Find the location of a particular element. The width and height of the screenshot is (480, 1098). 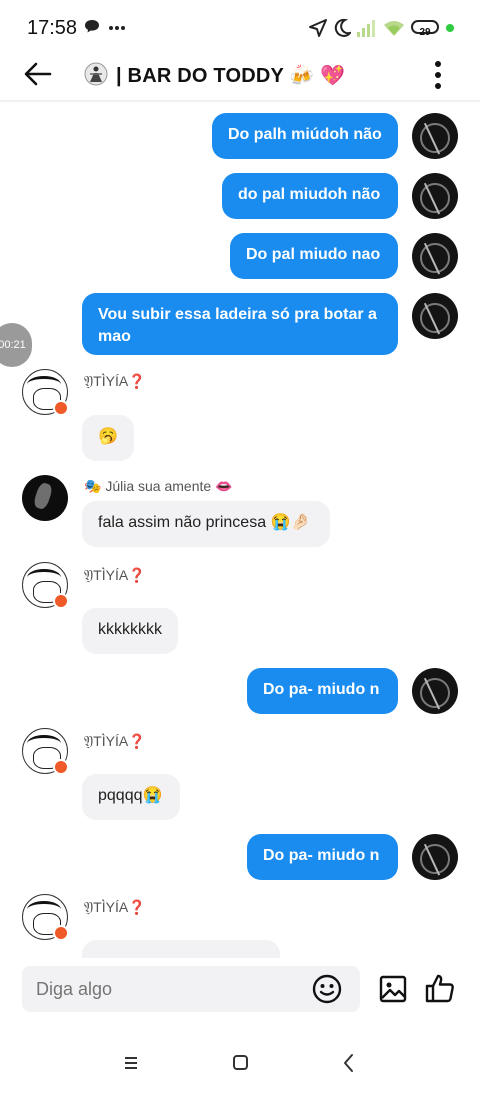

more-vertical-icon is located at coordinates (438, 75).